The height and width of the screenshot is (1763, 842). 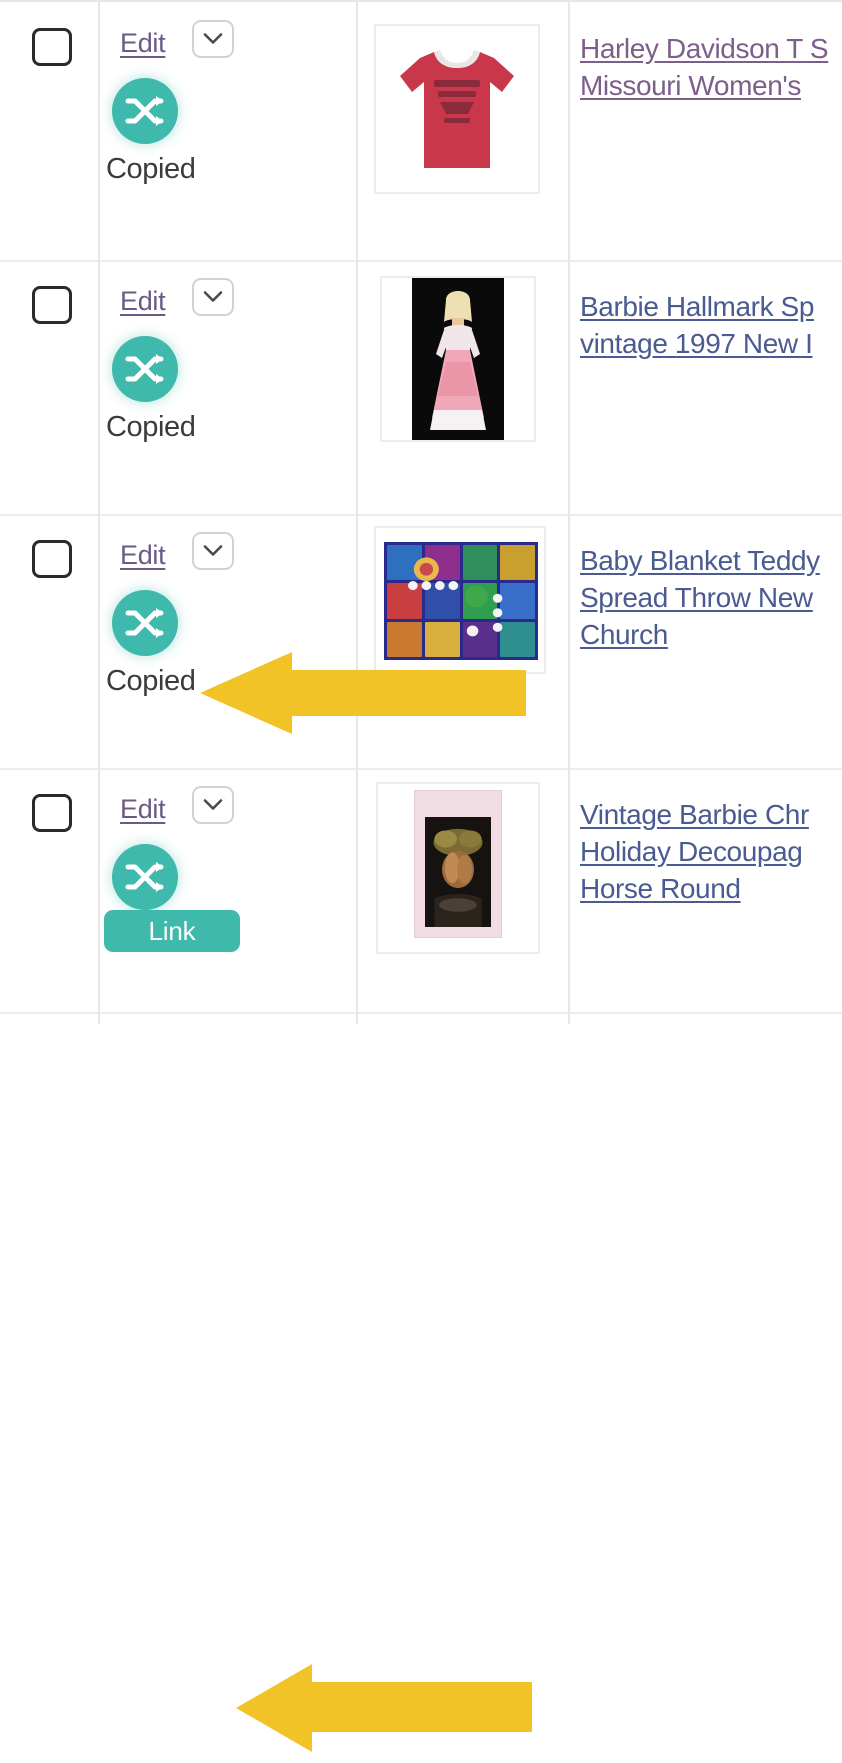 What do you see at coordinates (705, 388) in the screenshot?
I see `row-title-cell: Barbie Hallmark Sp vintage 1997 New I` at bounding box center [705, 388].